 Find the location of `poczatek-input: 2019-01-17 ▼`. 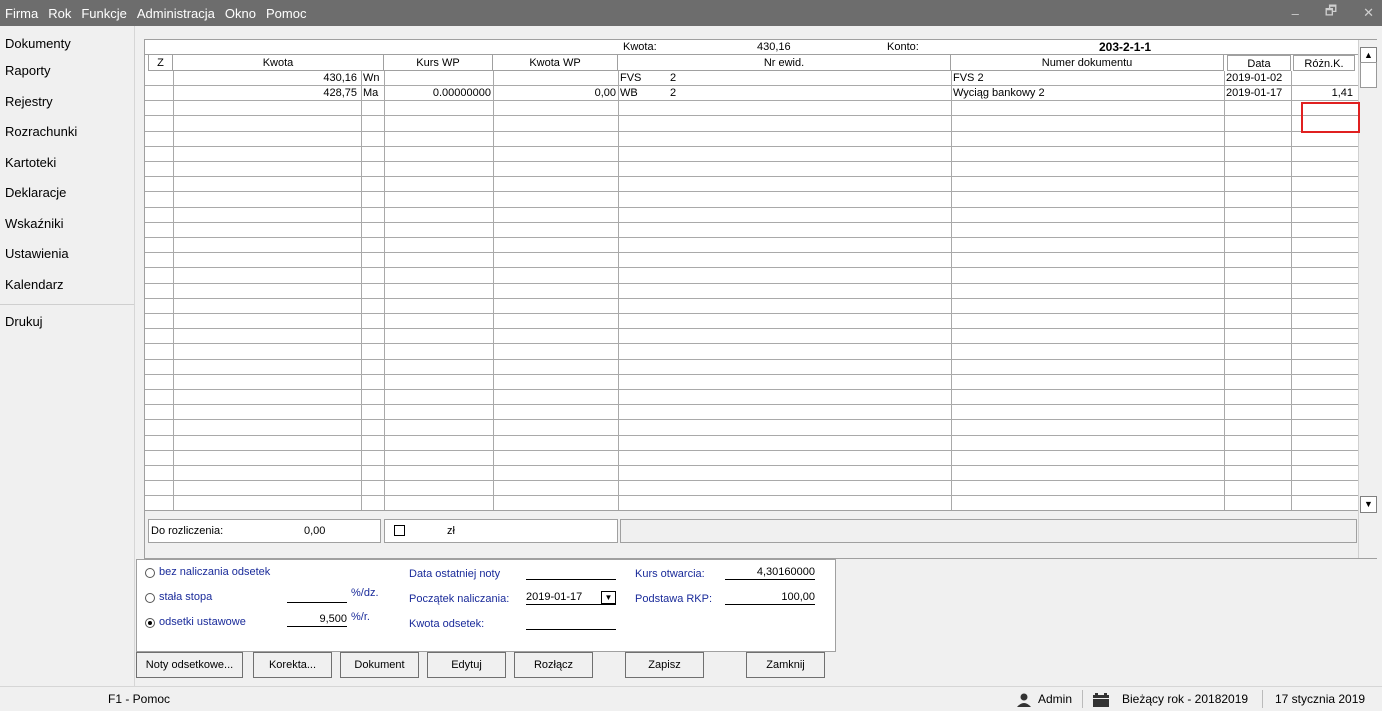

poczatek-input: 2019-01-17 ▼ is located at coordinates (571, 598).